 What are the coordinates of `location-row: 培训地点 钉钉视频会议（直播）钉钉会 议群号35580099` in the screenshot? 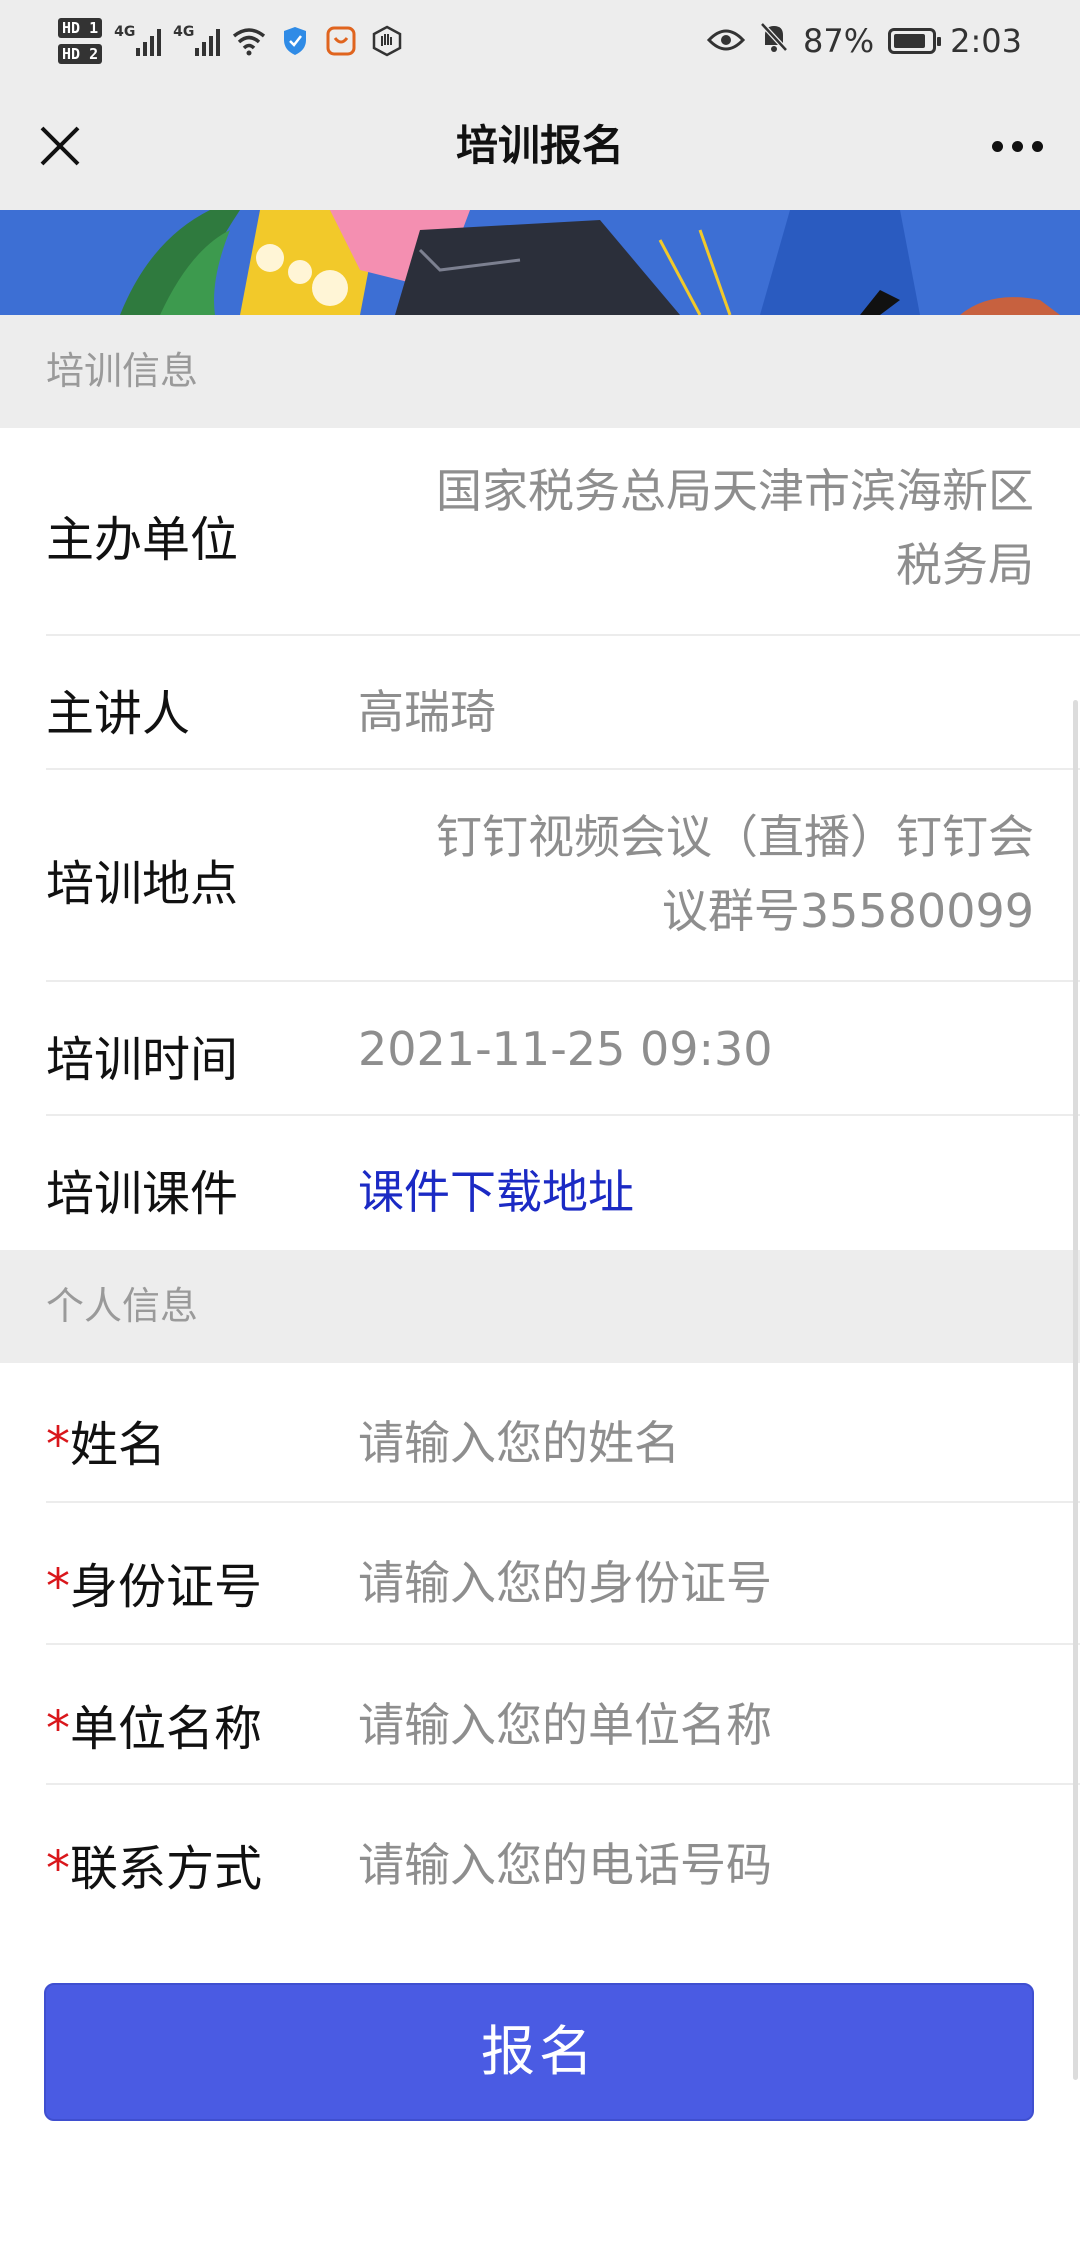 It's located at (540, 876).